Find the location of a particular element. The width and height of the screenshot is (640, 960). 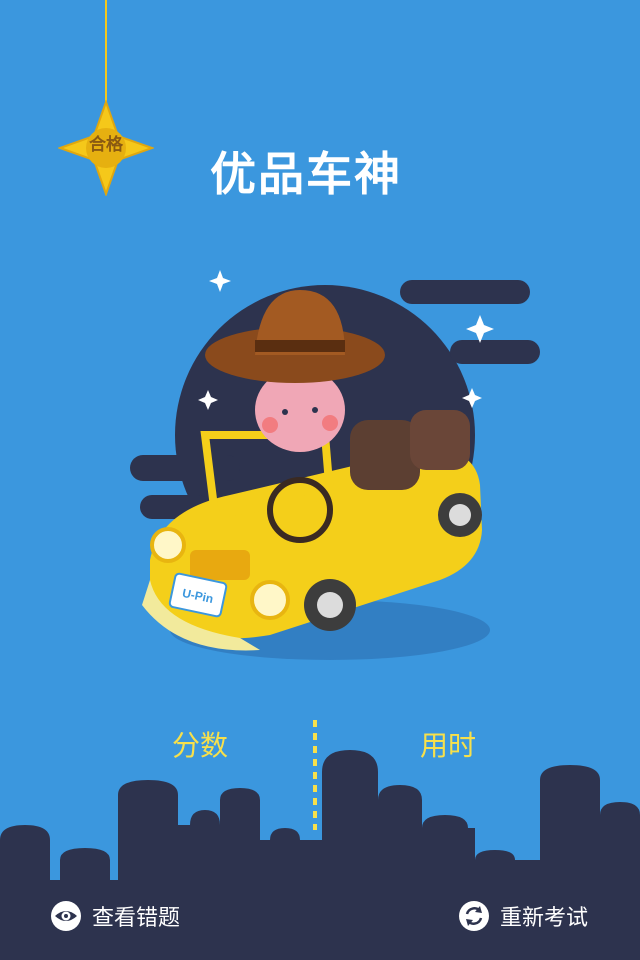

review-wrong-answers-button: 查看错题 is located at coordinates (115, 916).